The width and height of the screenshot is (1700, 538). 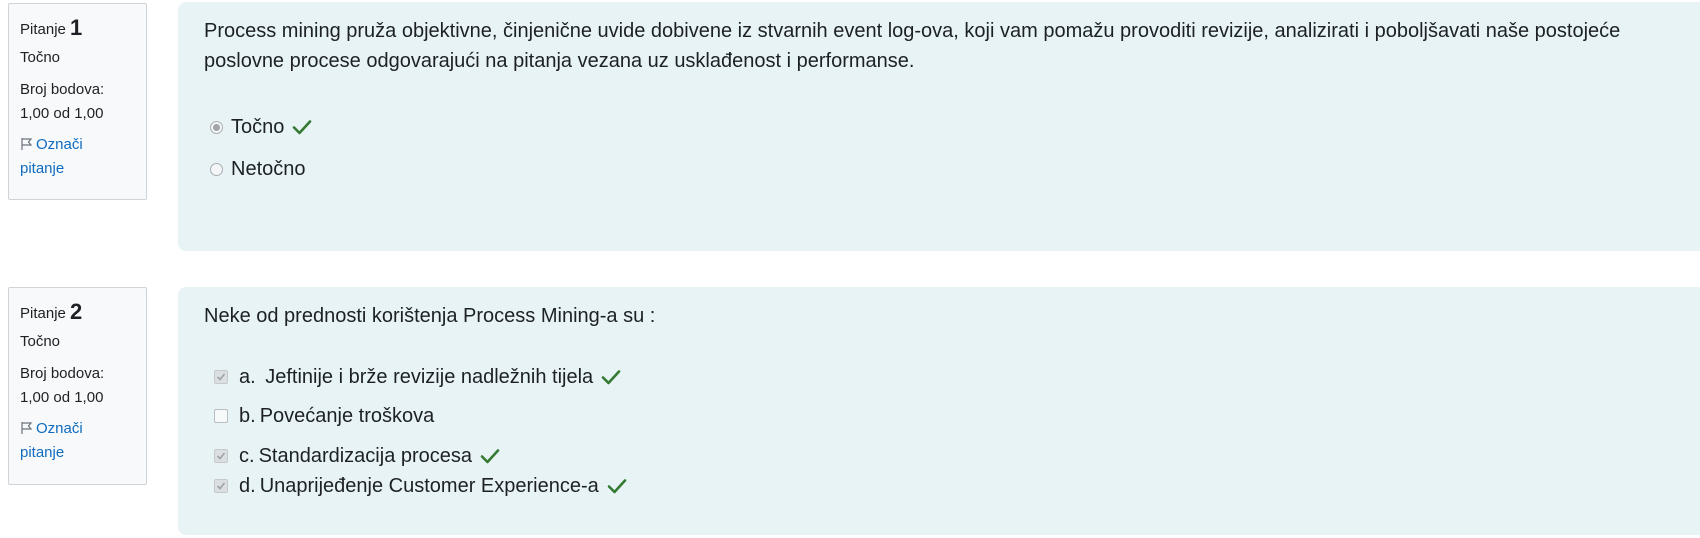 What do you see at coordinates (76, 27) in the screenshot?
I see `question-number: 1` at bounding box center [76, 27].